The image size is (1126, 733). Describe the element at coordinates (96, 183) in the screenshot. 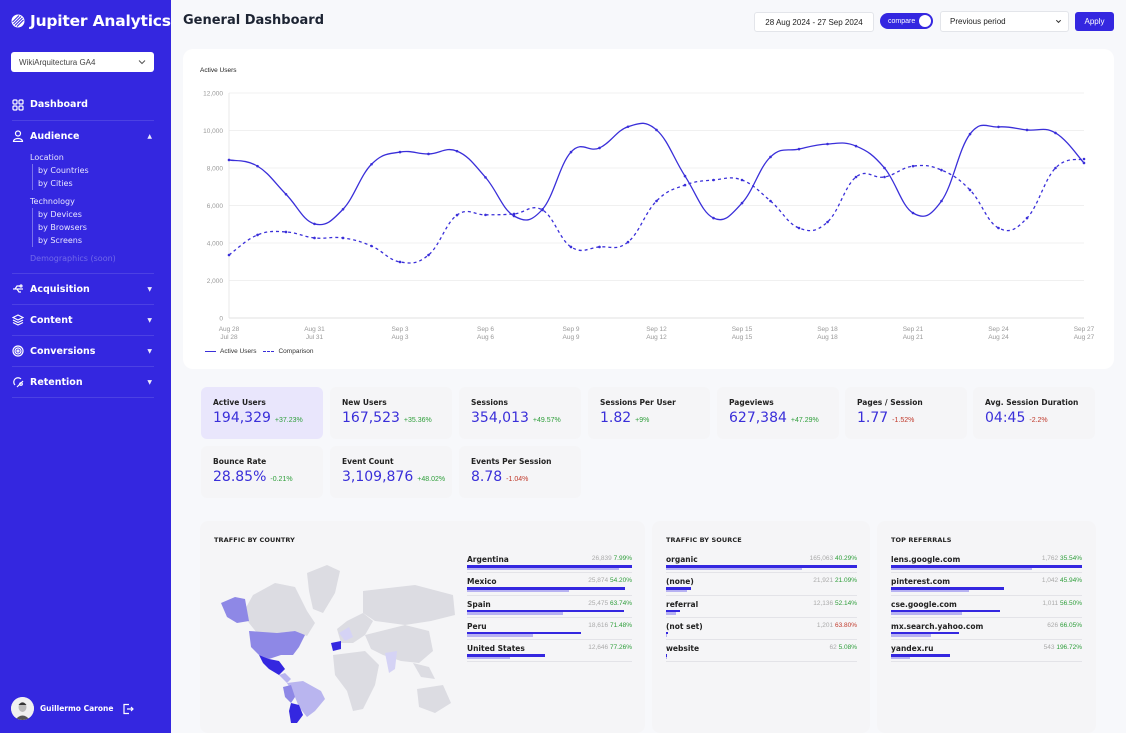

I see `submenu-by-cities: by Cities` at that location.